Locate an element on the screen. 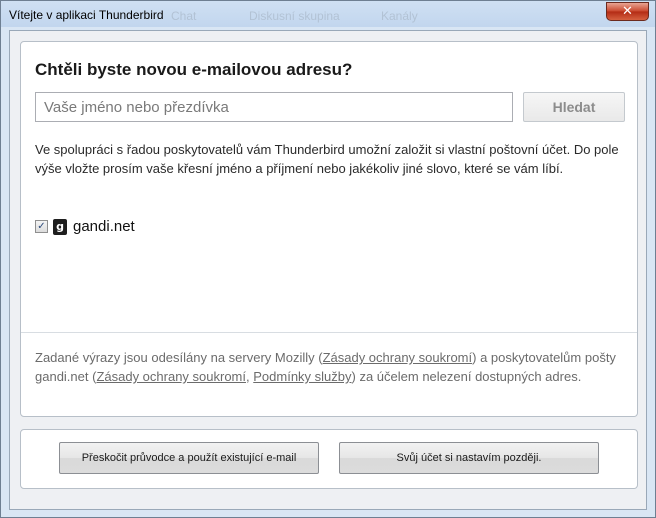 The height and width of the screenshot is (518, 656). checkmark-icon: ✓ is located at coordinates (41, 226).